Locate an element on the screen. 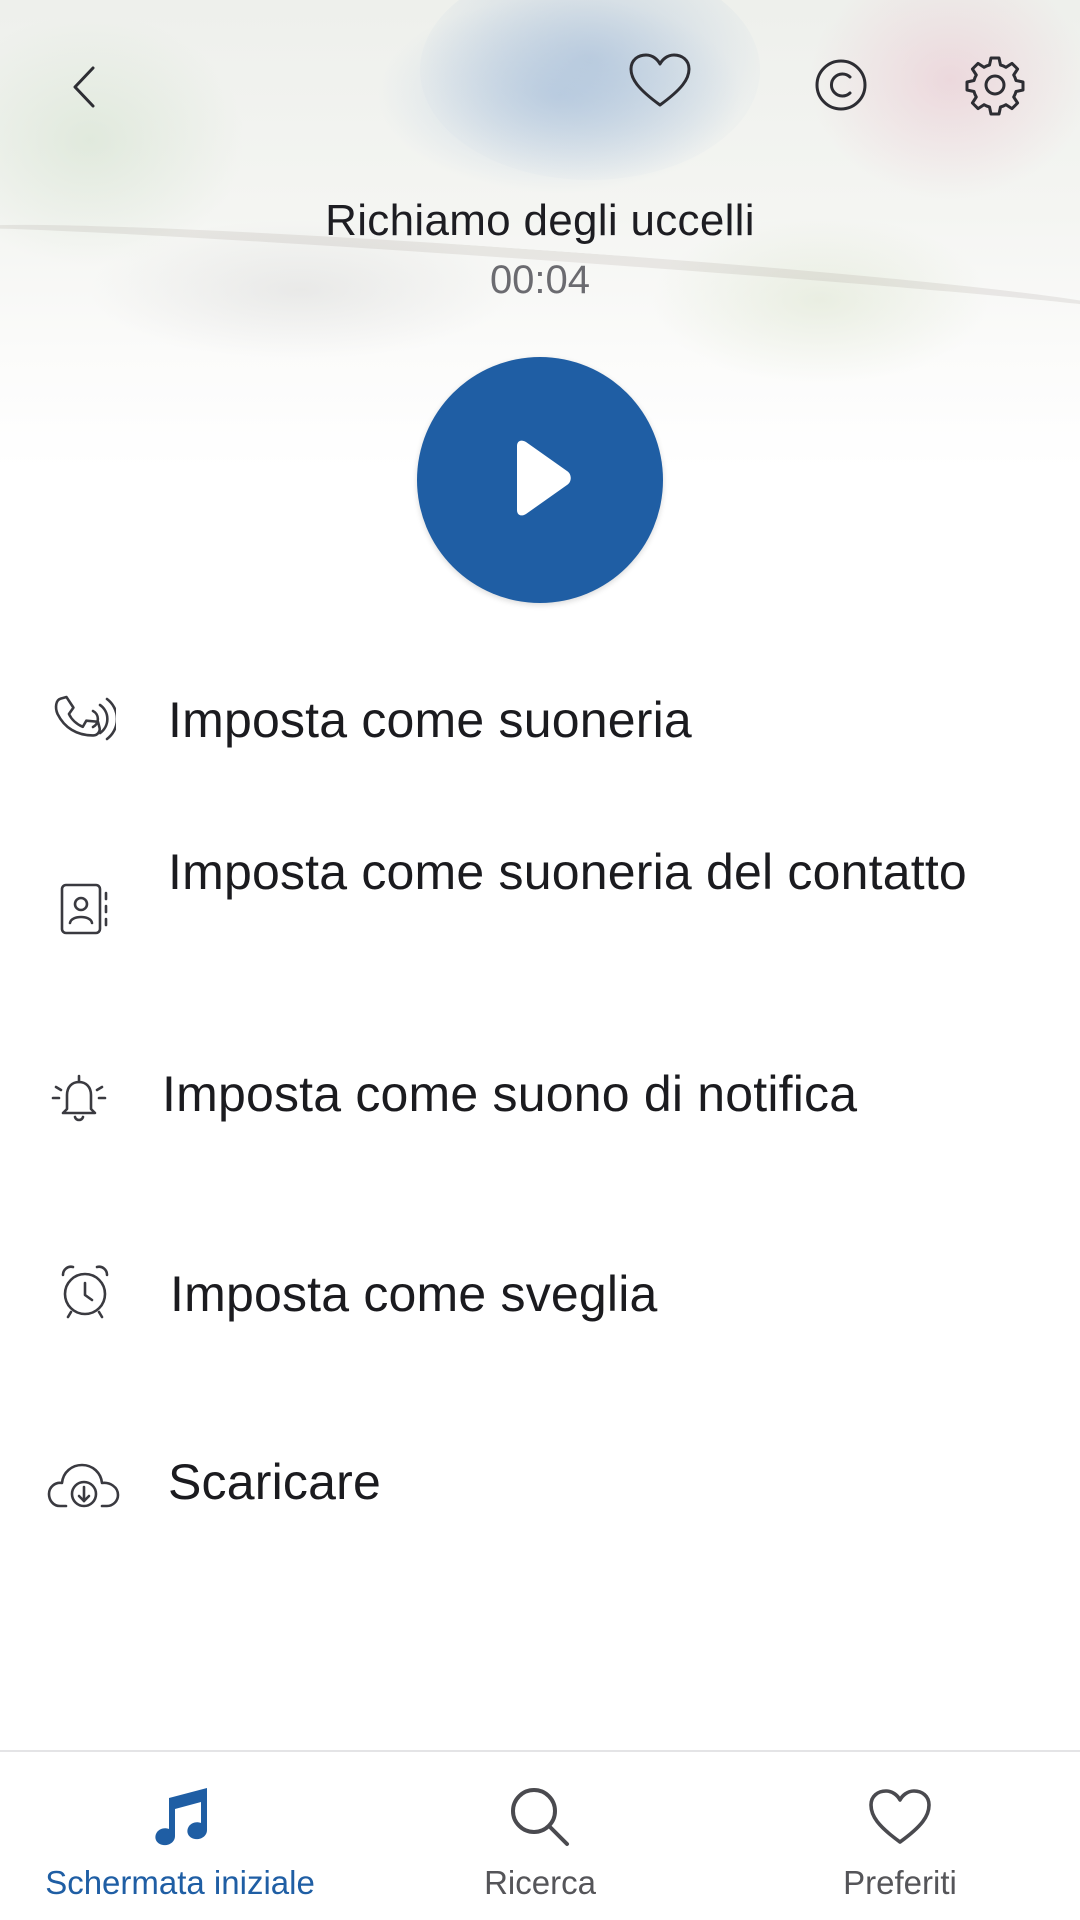 This screenshot has width=1080, height=1920. menu-item-label: Imposta come sveglia is located at coordinates (414, 1294).